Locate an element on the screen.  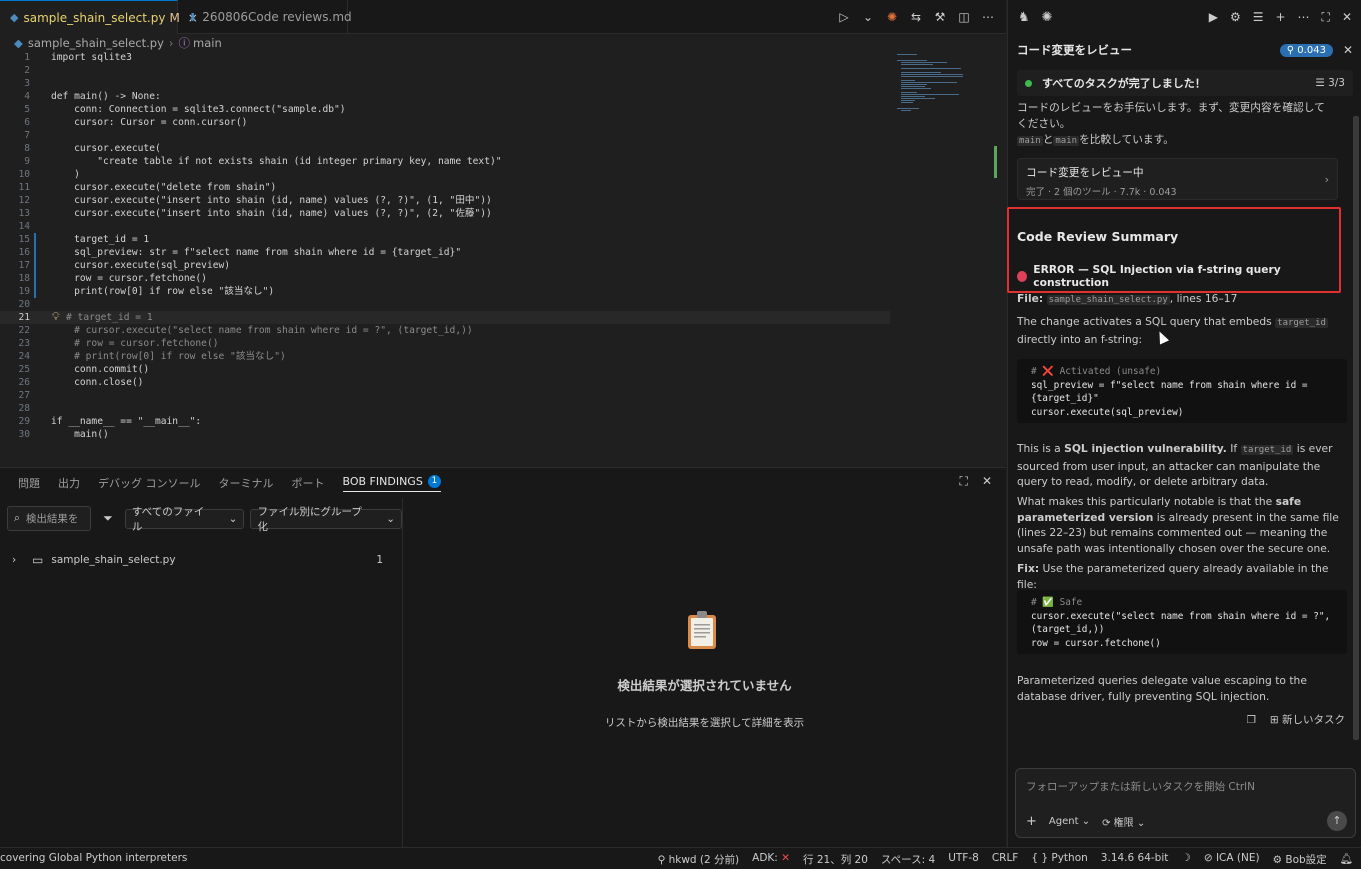
findings-search-input: ⌕ 検出結果を is located at coordinates (49, 518).